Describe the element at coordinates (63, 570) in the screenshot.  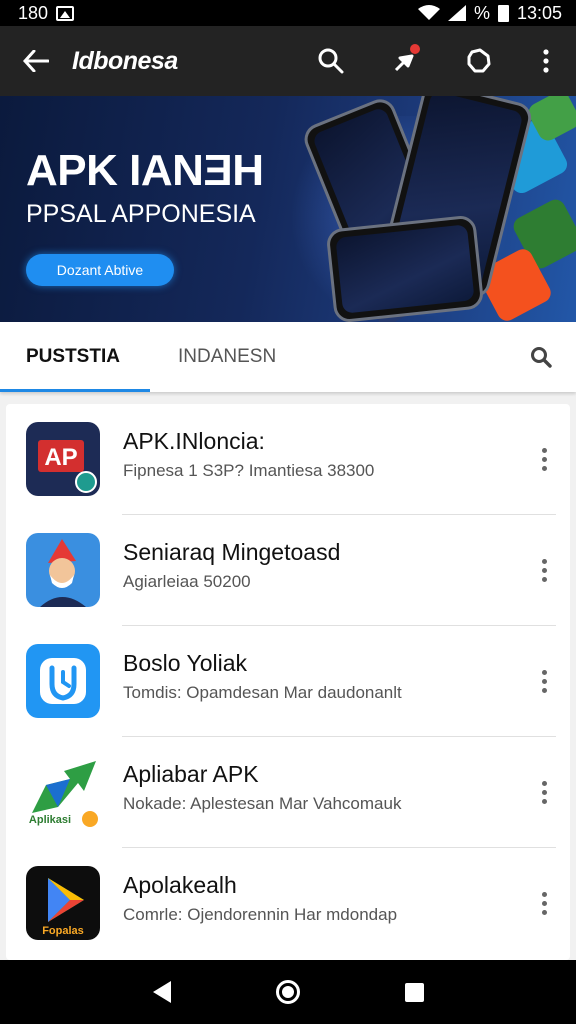
I see `gnome-character-icon` at that location.